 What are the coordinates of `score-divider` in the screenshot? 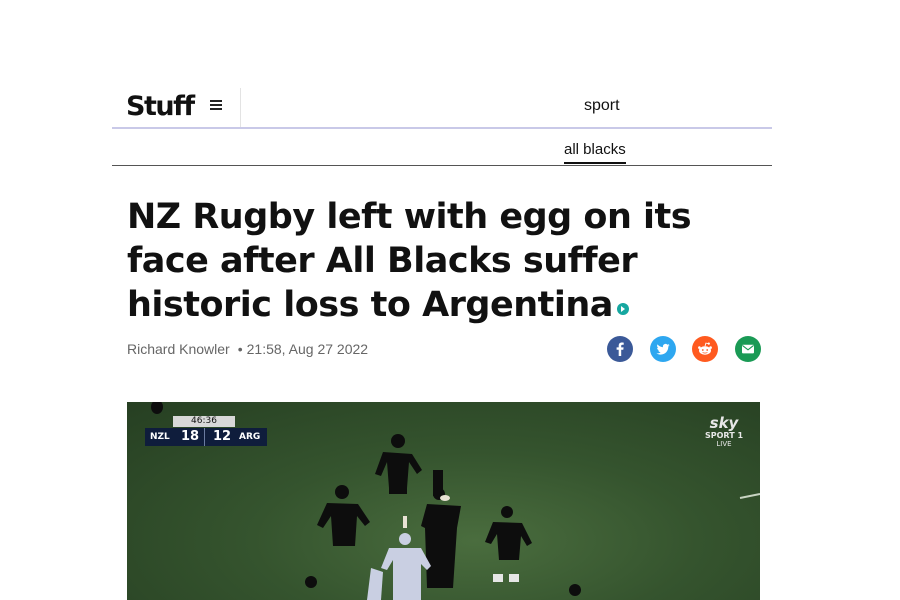 It's located at (204, 437).